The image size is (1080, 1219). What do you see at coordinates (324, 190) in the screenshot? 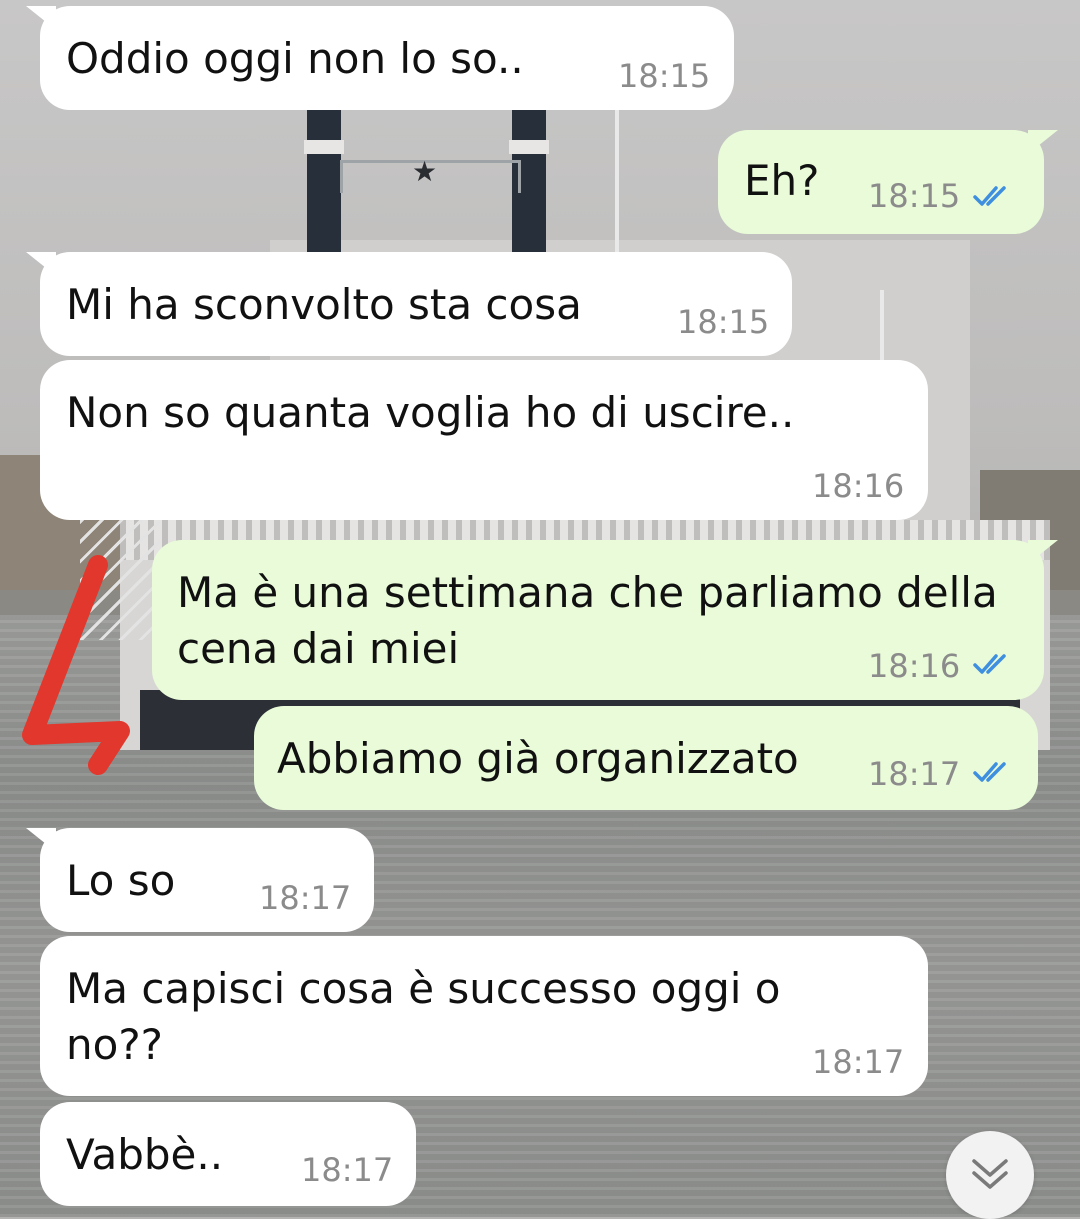
I see `wallpaper-smokestack` at bounding box center [324, 190].